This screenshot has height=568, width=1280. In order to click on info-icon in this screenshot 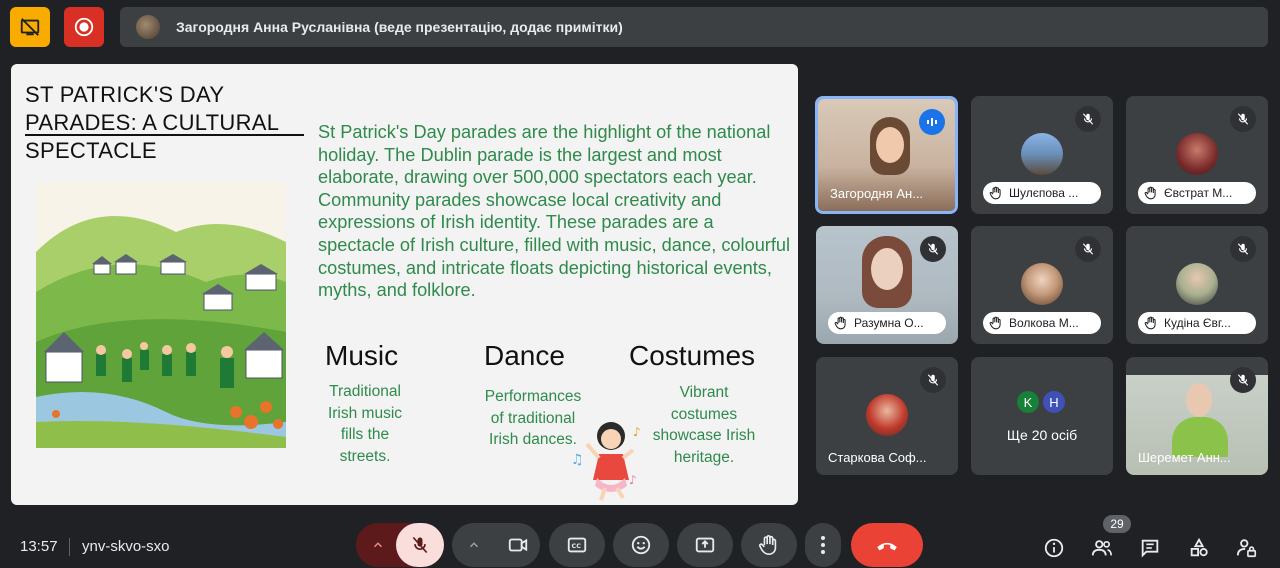, I will do `click(1054, 548)`.